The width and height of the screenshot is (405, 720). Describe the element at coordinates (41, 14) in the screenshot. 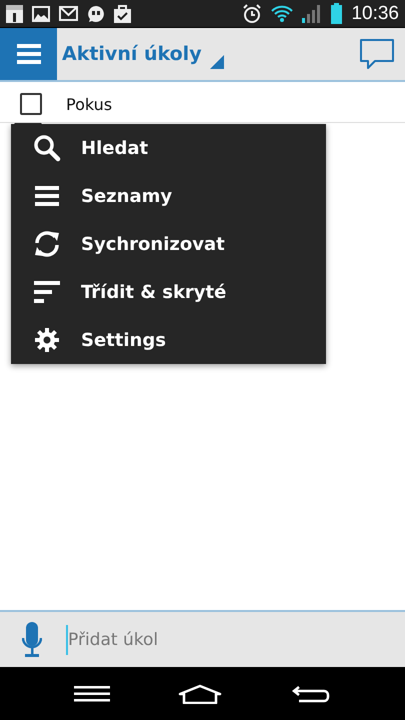

I see `image-icon` at that location.